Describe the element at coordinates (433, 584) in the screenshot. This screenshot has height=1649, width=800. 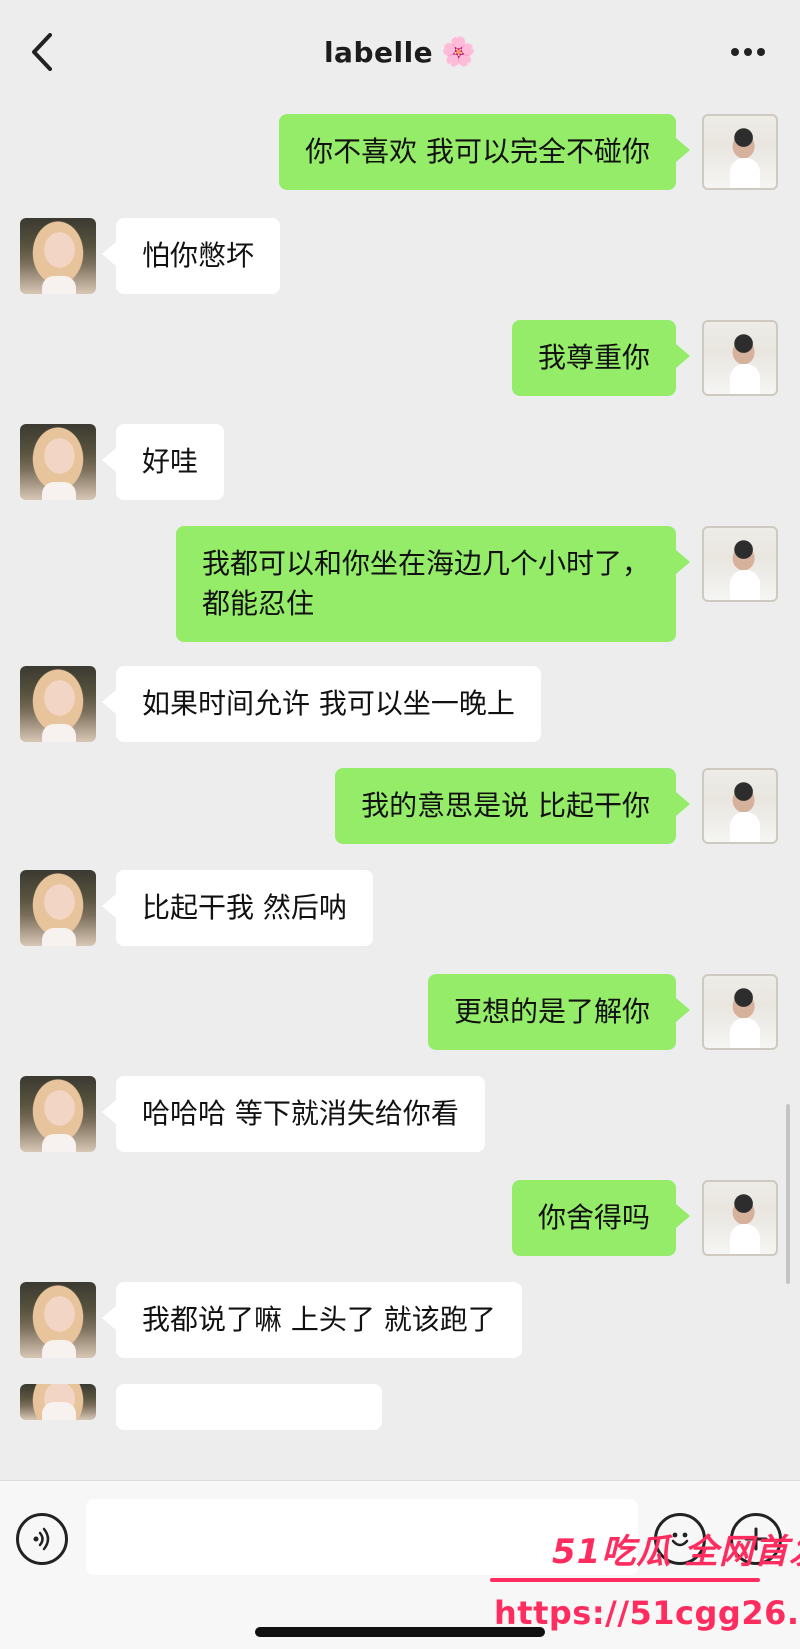
I see `message-bubble-me: 我都可以和你坐在海边几个小时了， 都能忍住` at that location.